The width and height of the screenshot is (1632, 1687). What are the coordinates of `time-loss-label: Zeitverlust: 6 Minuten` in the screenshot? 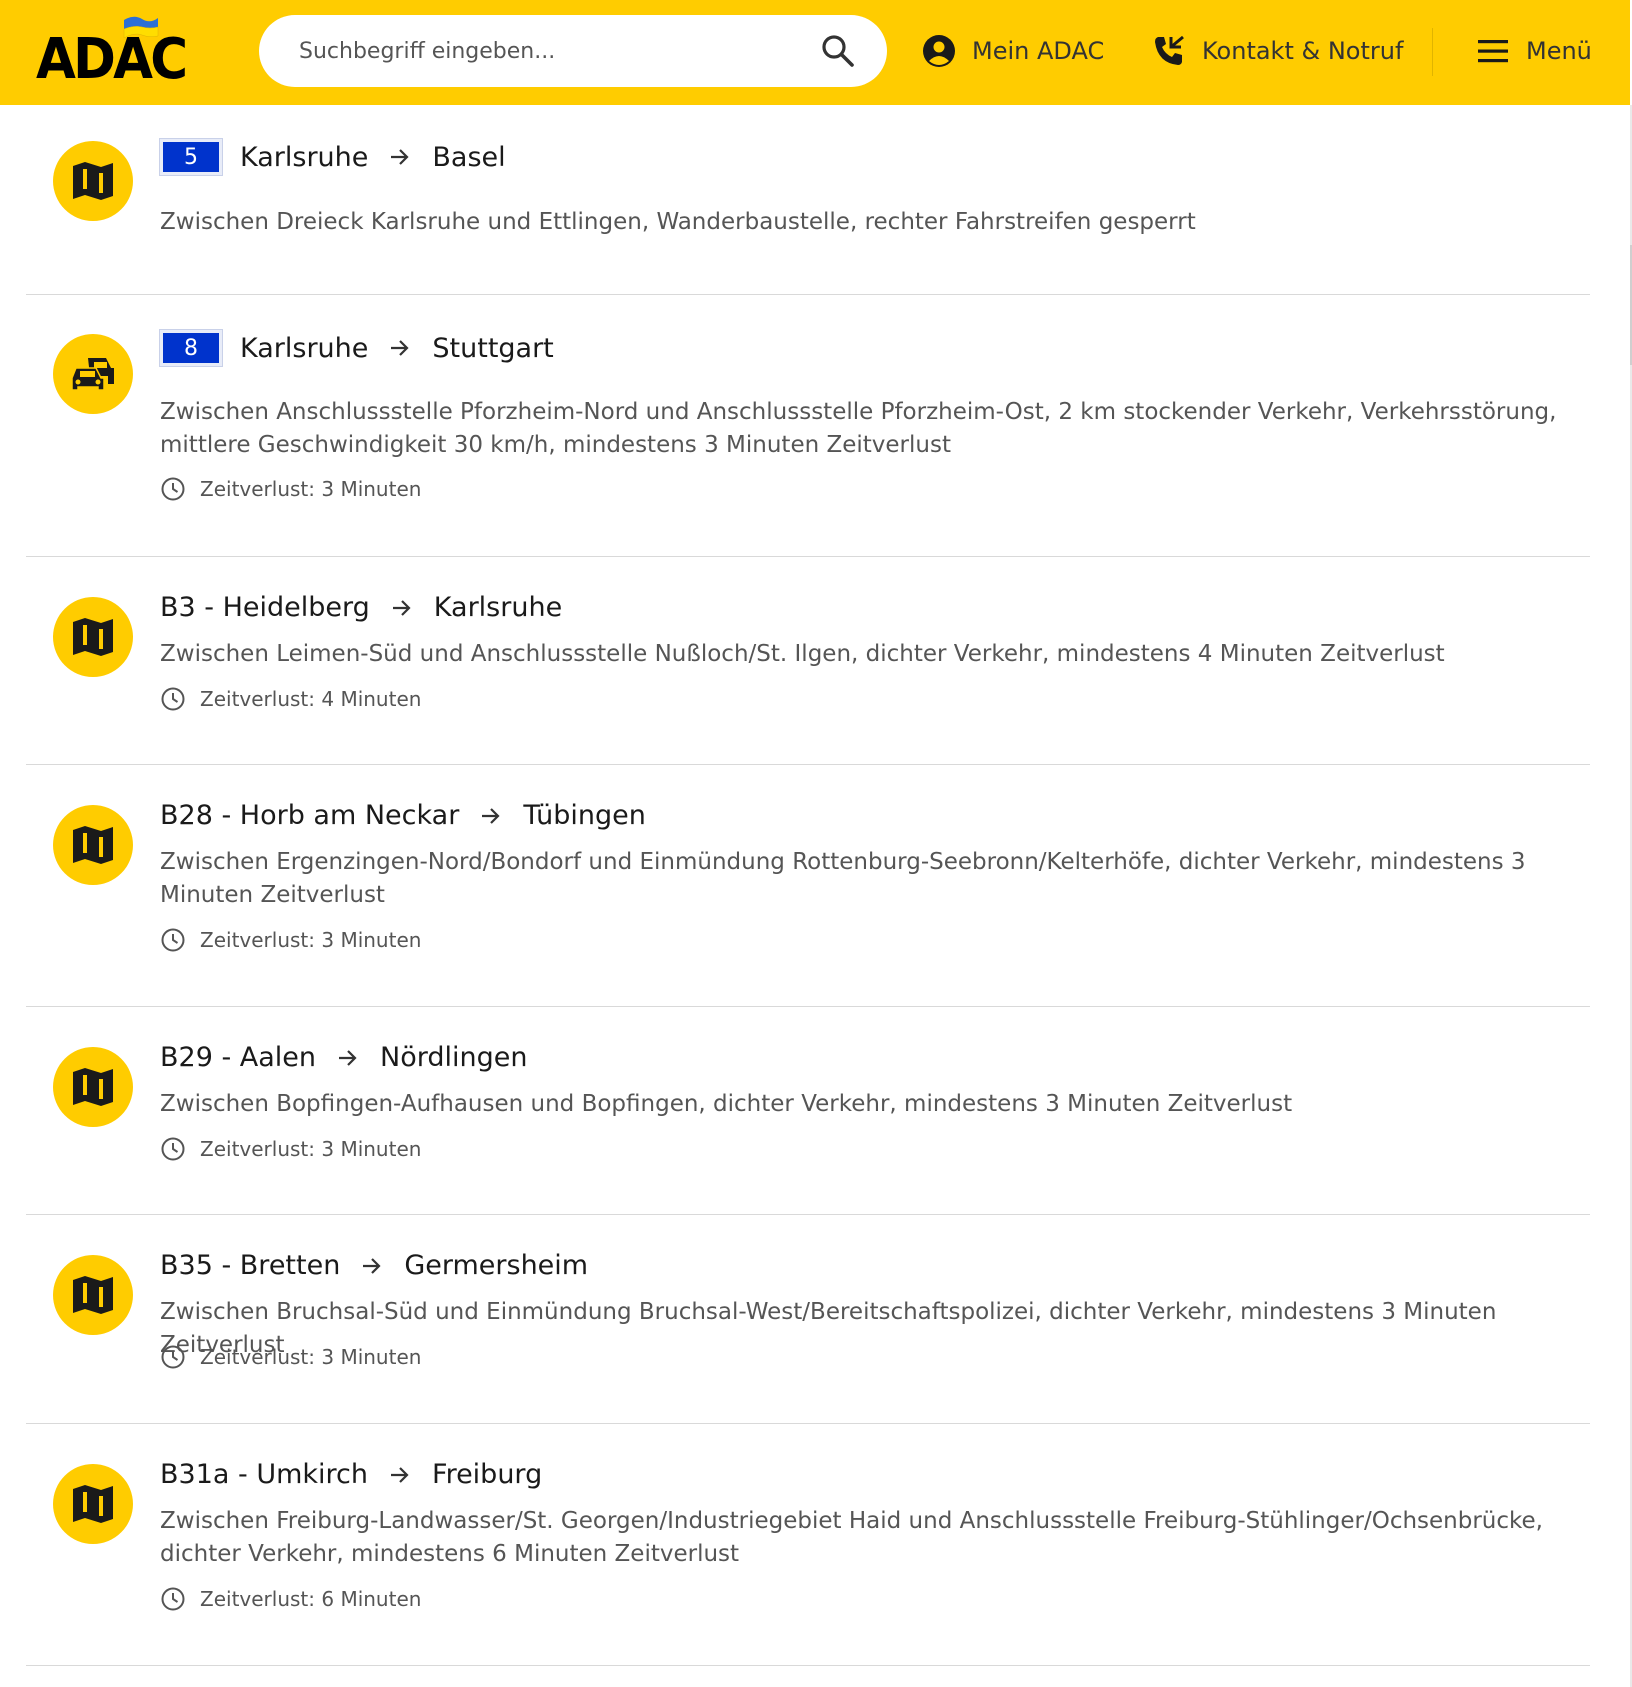 It's located at (311, 1599).